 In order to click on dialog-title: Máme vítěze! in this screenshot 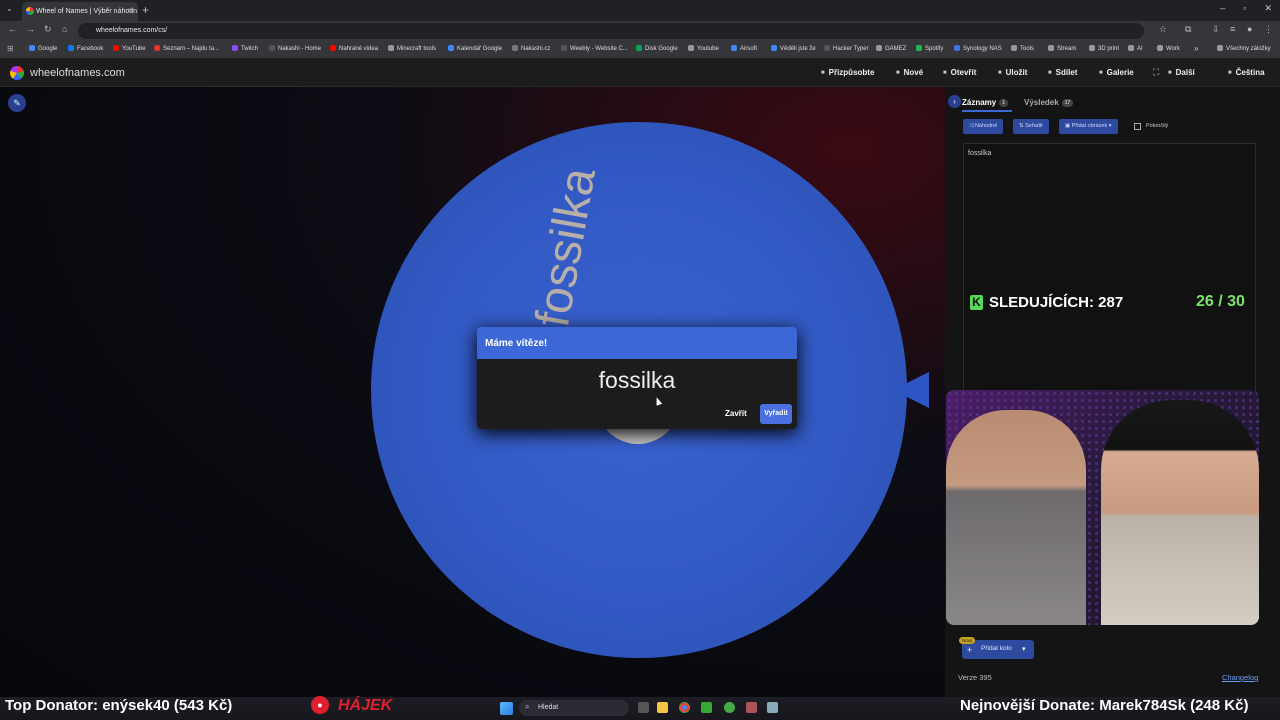, I will do `click(637, 343)`.